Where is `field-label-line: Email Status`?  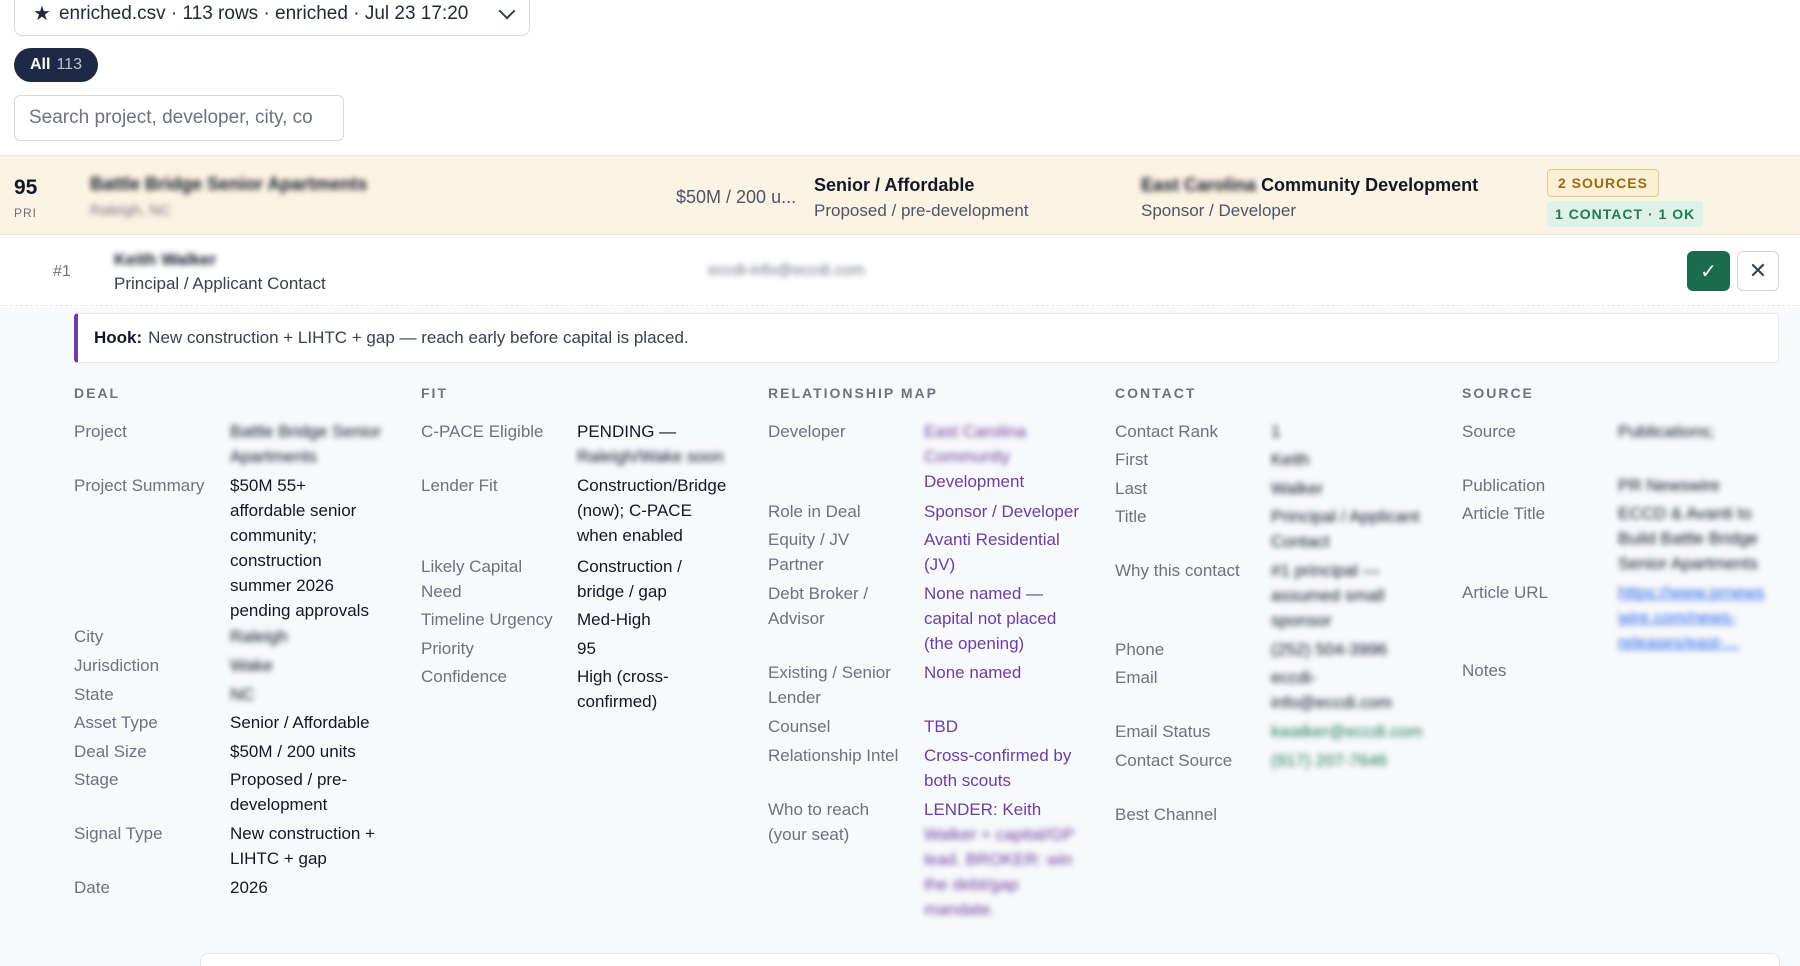 field-label-line: Email Status is located at coordinates (1163, 731).